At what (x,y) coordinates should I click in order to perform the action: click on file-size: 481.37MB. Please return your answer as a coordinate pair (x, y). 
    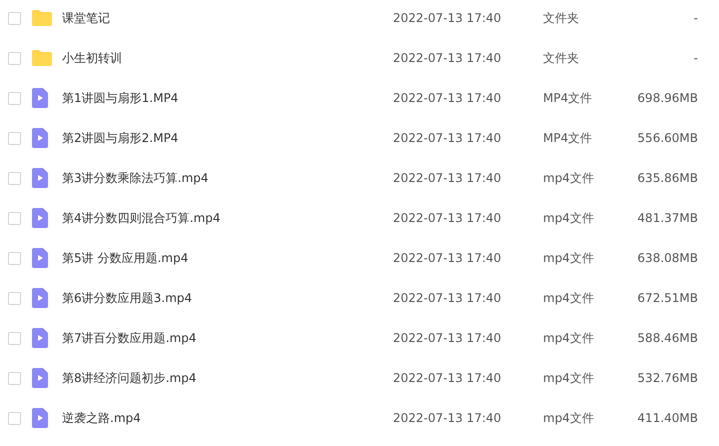
    Looking at the image, I should click on (667, 218).